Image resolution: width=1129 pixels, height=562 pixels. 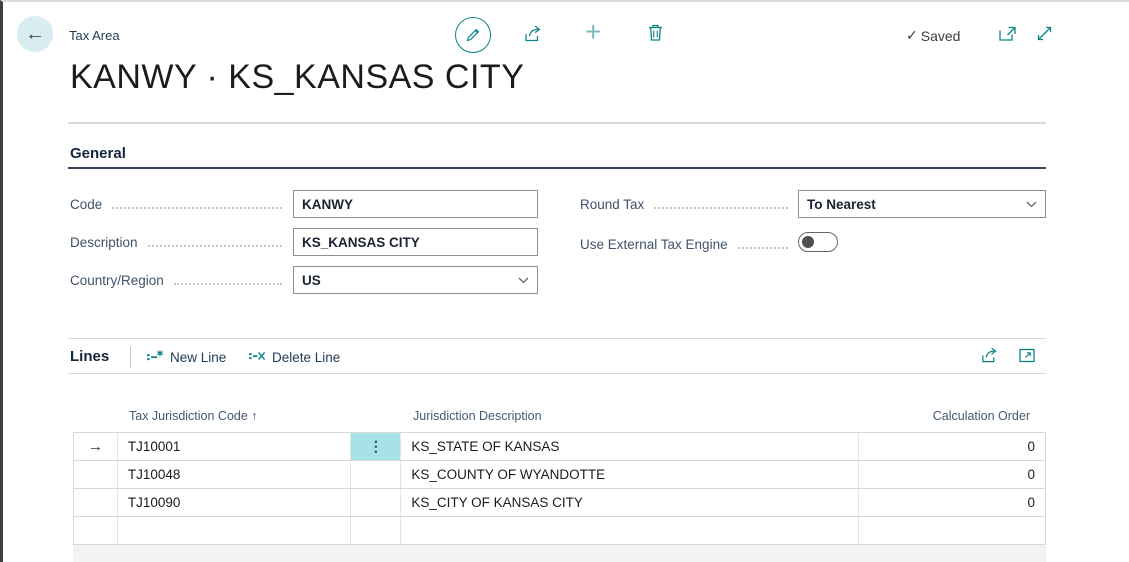 What do you see at coordinates (117, 280) in the screenshot?
I see `country-region-label: Country/Region` at bounding box center [117, 280].